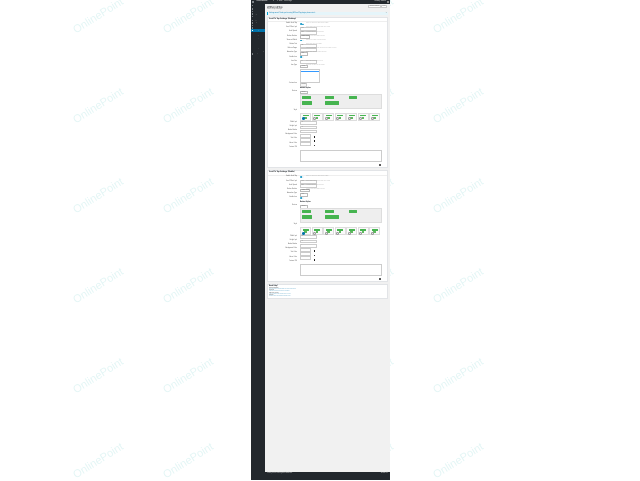 The image size is (640, 481). I want to click on admin-bar-view-page: View Page, so click(288, 1).